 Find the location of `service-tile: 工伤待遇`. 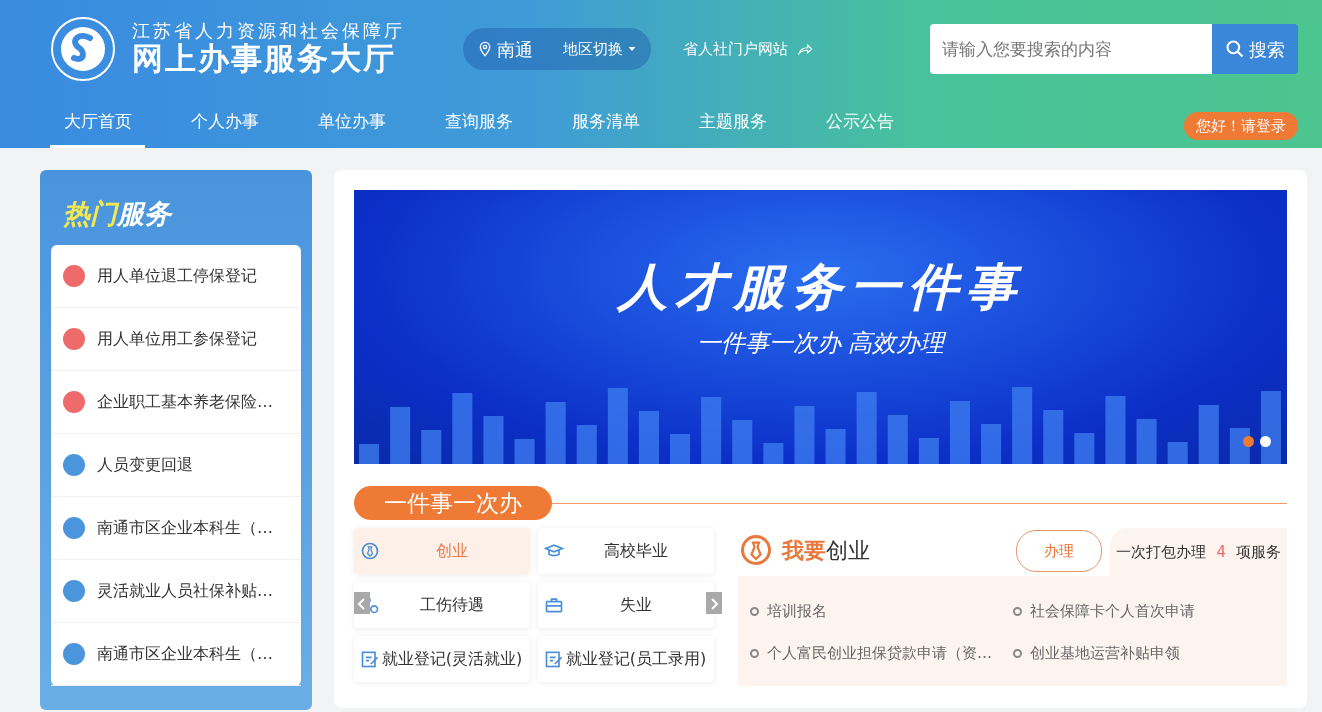

service-tile: 工伤待遇 is located at coordinates (442, 605).